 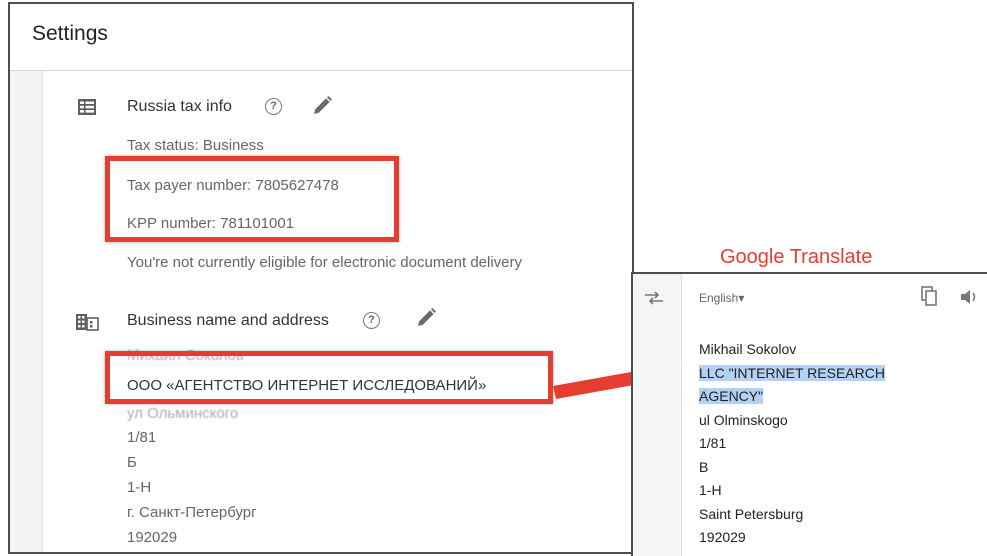 I want to click on target-language-select: English▾, so click(x=721, y=298).